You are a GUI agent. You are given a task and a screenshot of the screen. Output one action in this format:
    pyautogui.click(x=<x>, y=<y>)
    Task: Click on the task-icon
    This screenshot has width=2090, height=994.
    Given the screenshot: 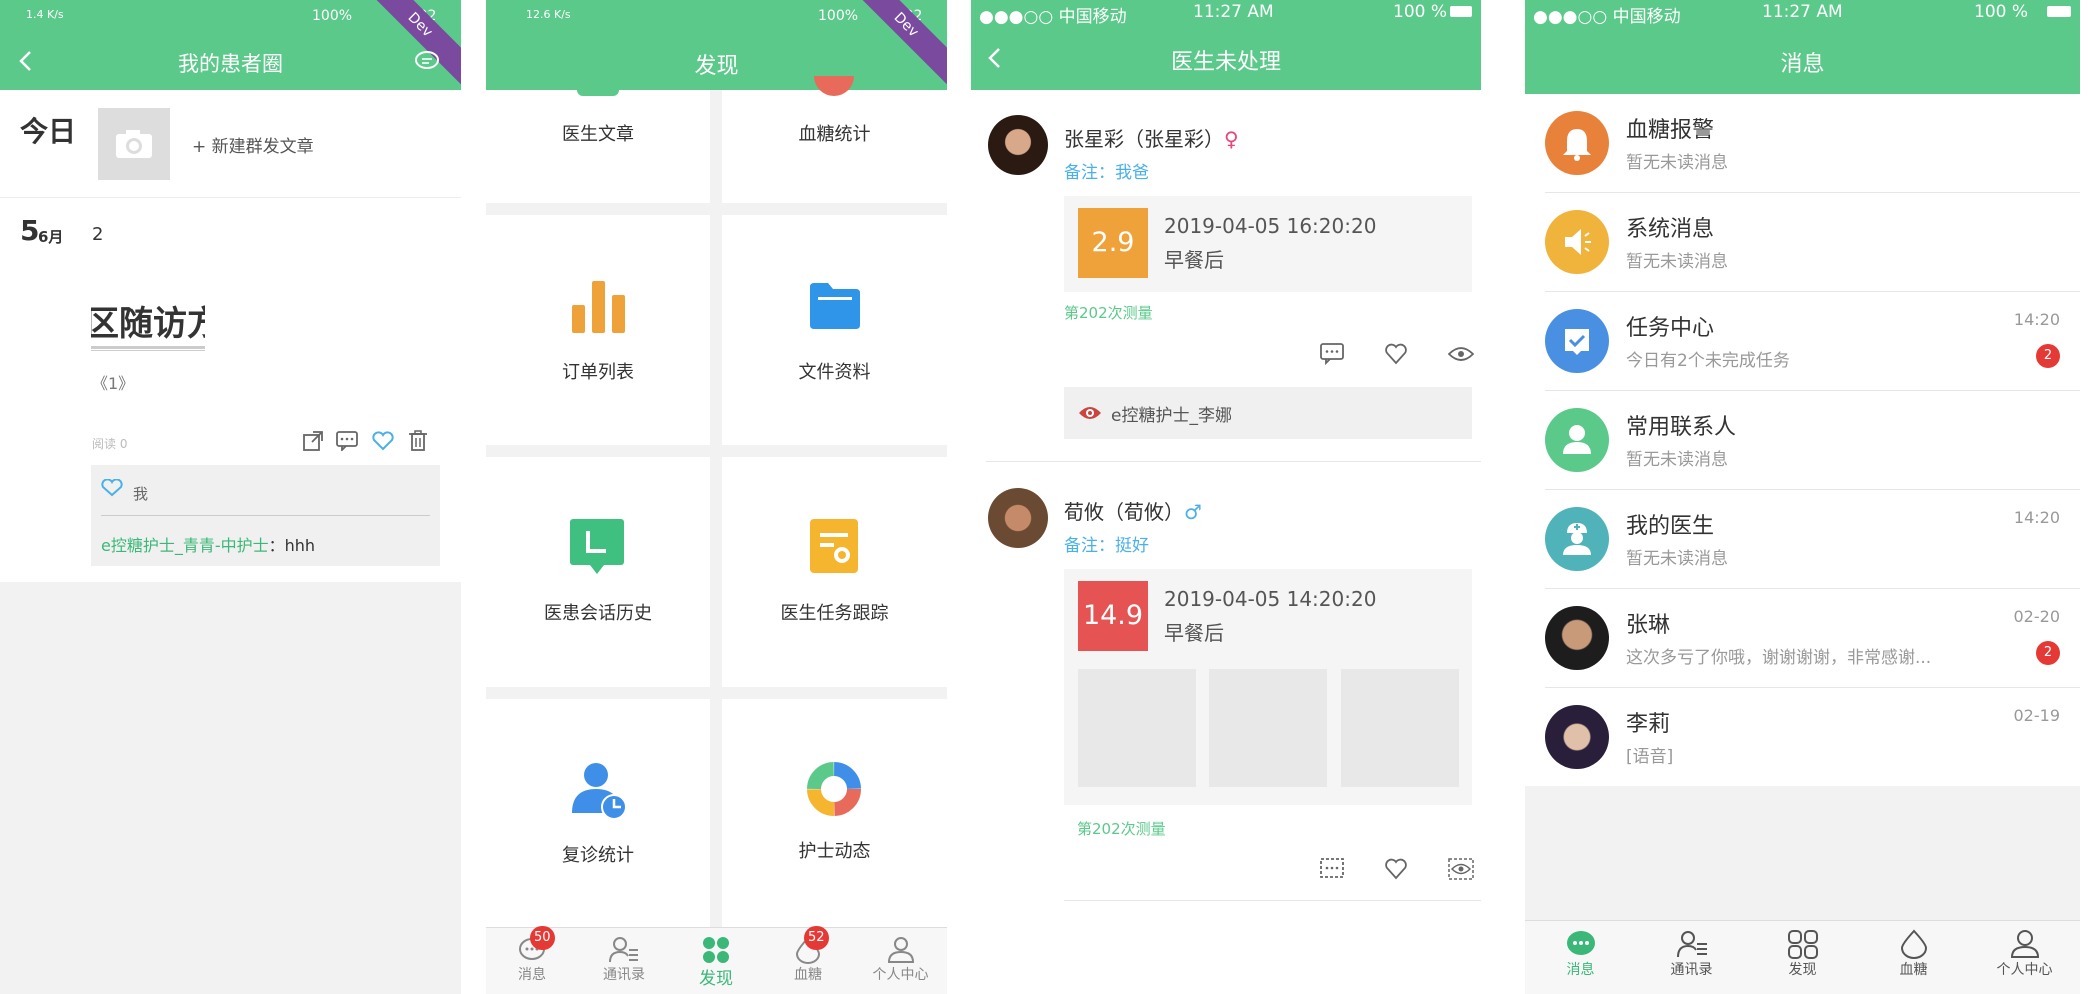 What is the action you would take?
    pyautogui.click(x=1577, y=341)
    